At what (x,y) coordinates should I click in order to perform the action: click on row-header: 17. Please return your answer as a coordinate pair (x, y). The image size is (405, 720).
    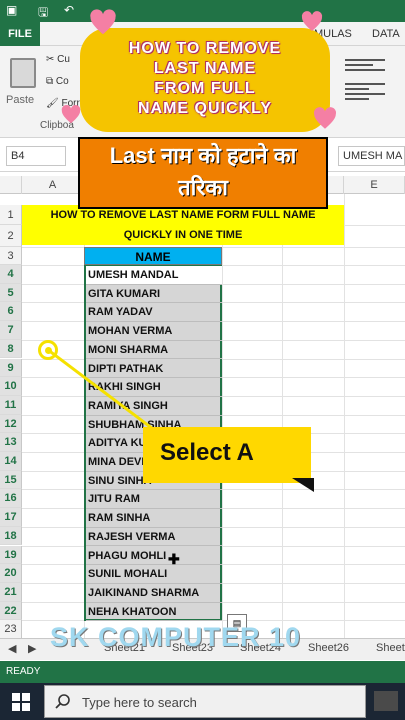
    Looking at the image, I should click on (11, 517).